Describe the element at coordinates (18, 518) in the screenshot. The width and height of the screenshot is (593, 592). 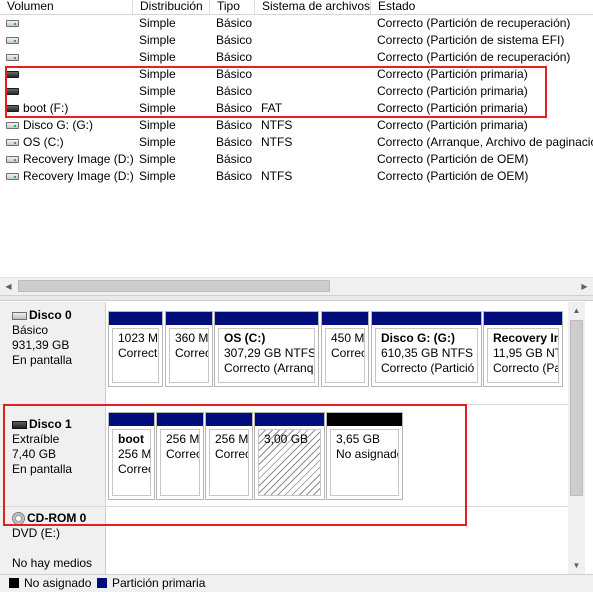
I see `cd-rom-icon` at that location.